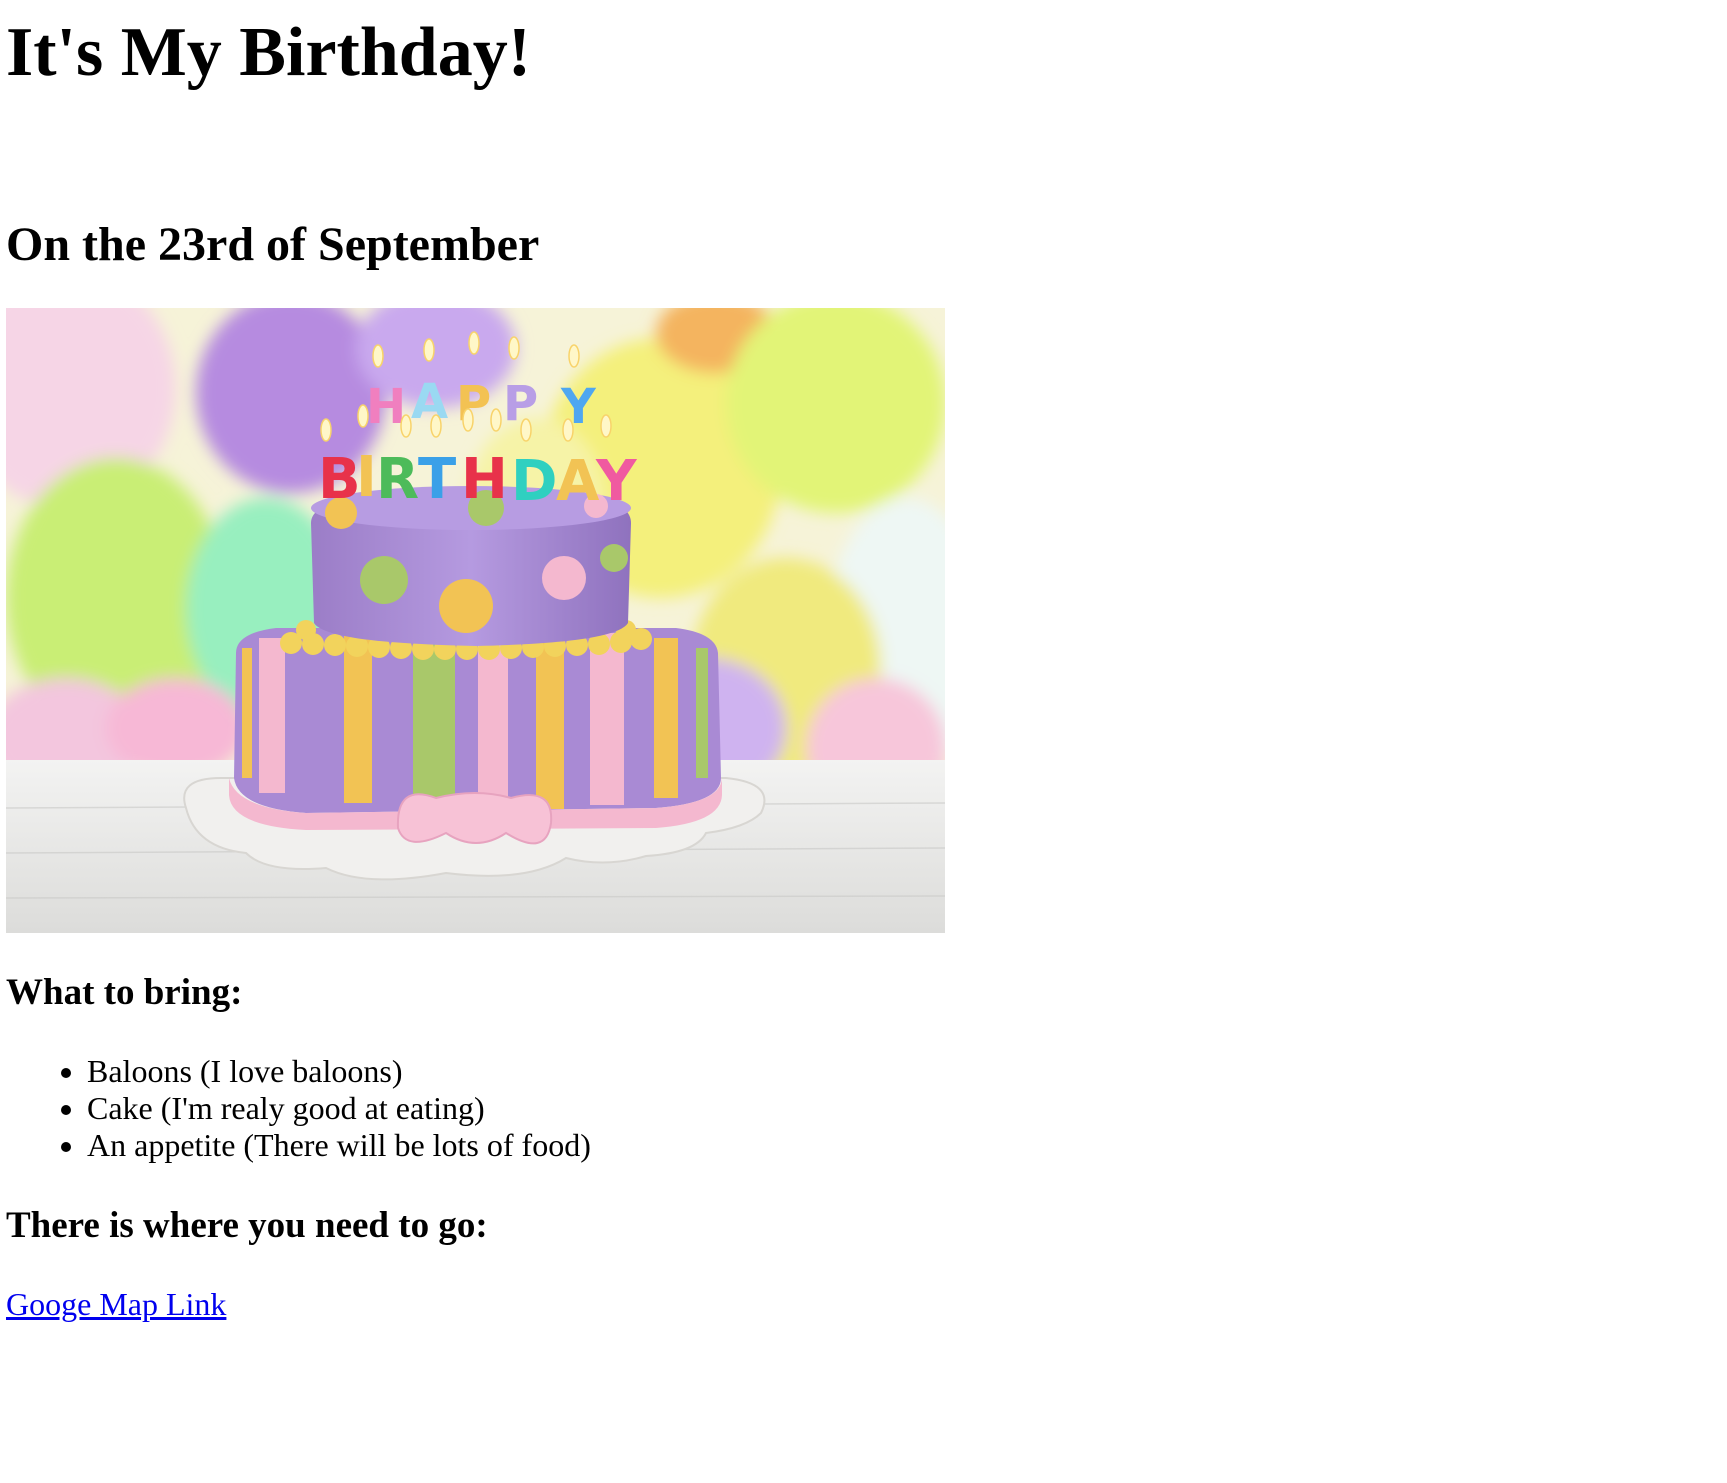 The image size is (1727, 1483). I want to click on list-item: An appetite (There will be lots of food), so click(907, 1145).